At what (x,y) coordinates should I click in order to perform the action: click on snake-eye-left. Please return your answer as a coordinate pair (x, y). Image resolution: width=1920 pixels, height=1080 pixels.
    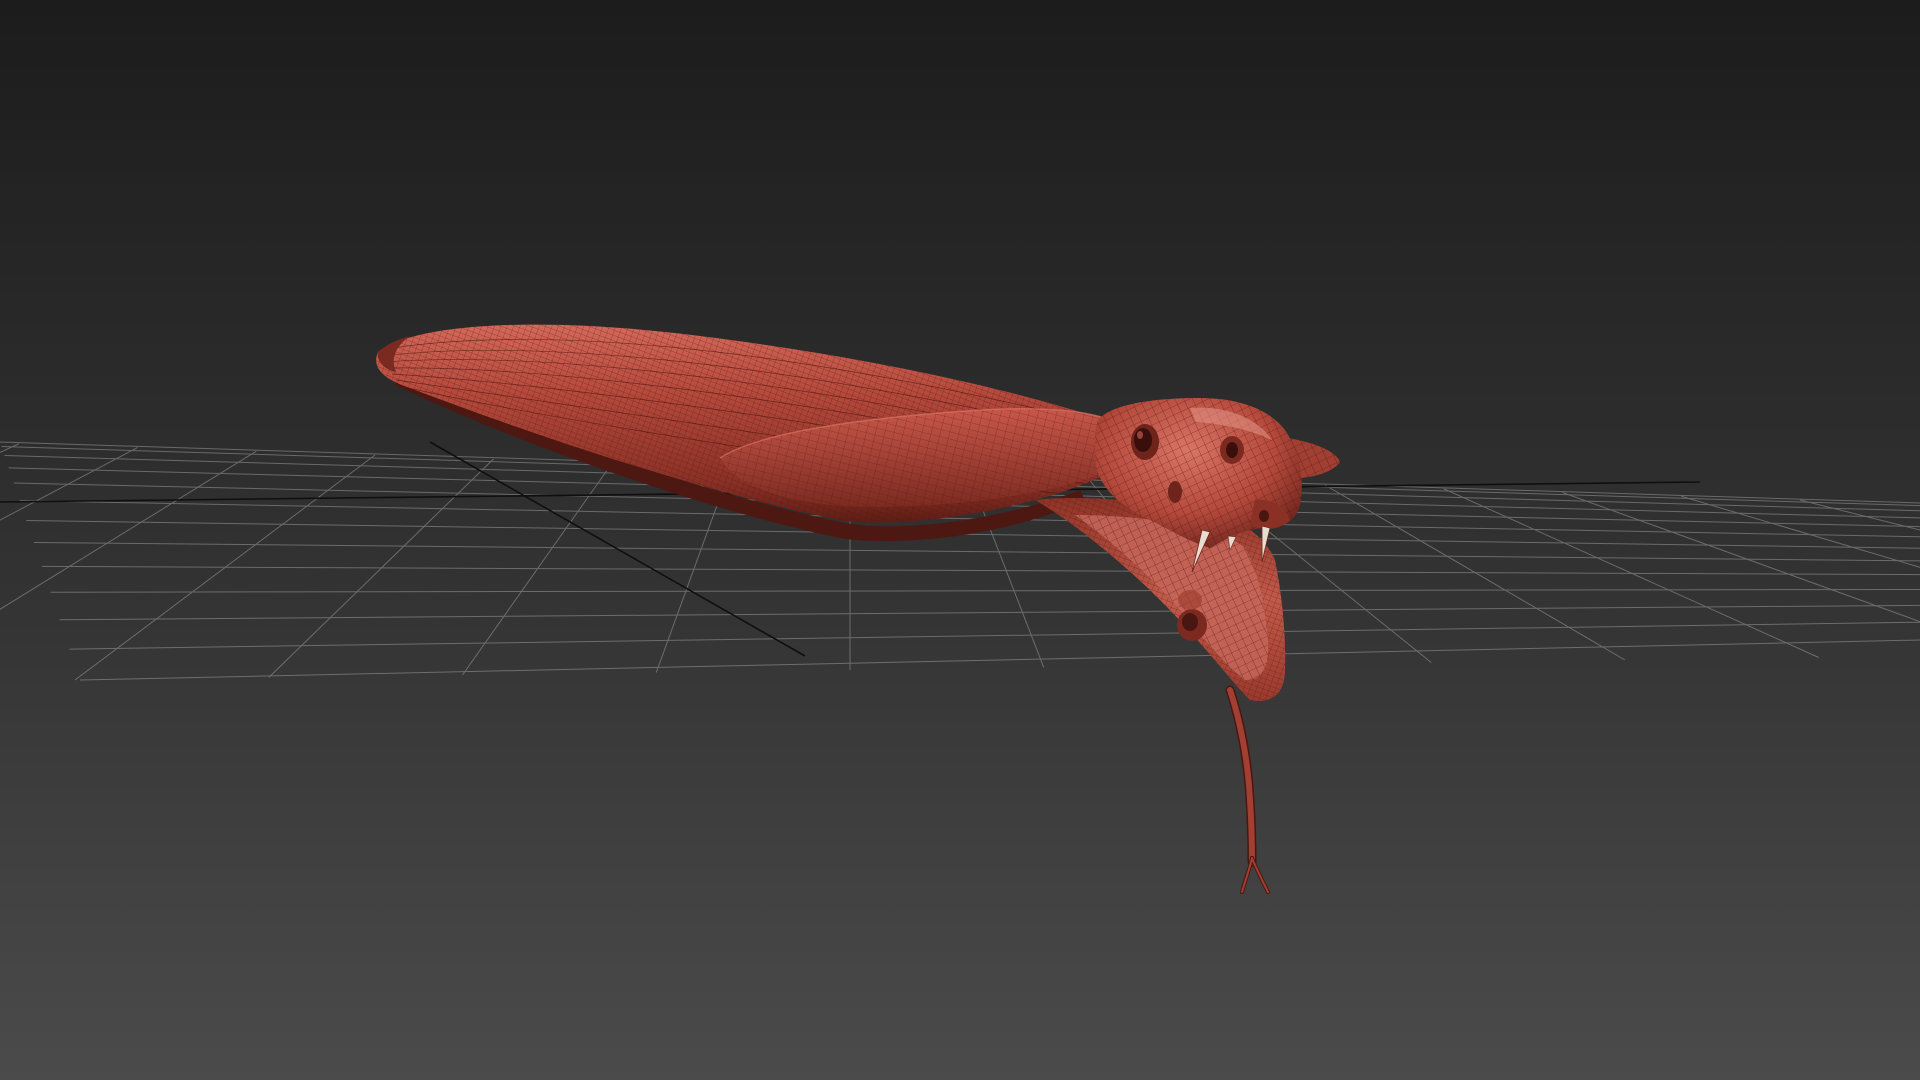
    Looking at the image, I should click on (1145, 442).